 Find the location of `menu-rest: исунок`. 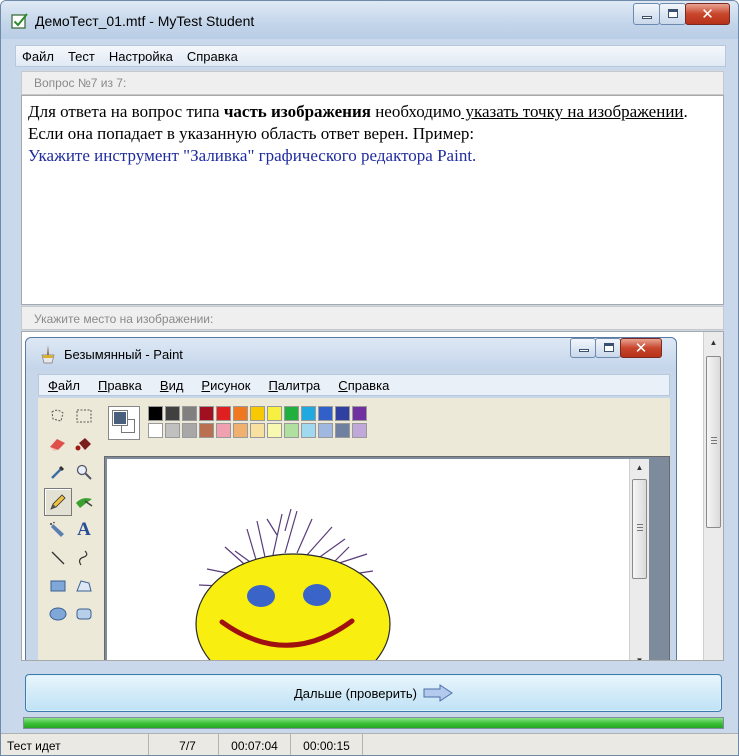

menu-rest: исунок is located at coordinates (230, 385).